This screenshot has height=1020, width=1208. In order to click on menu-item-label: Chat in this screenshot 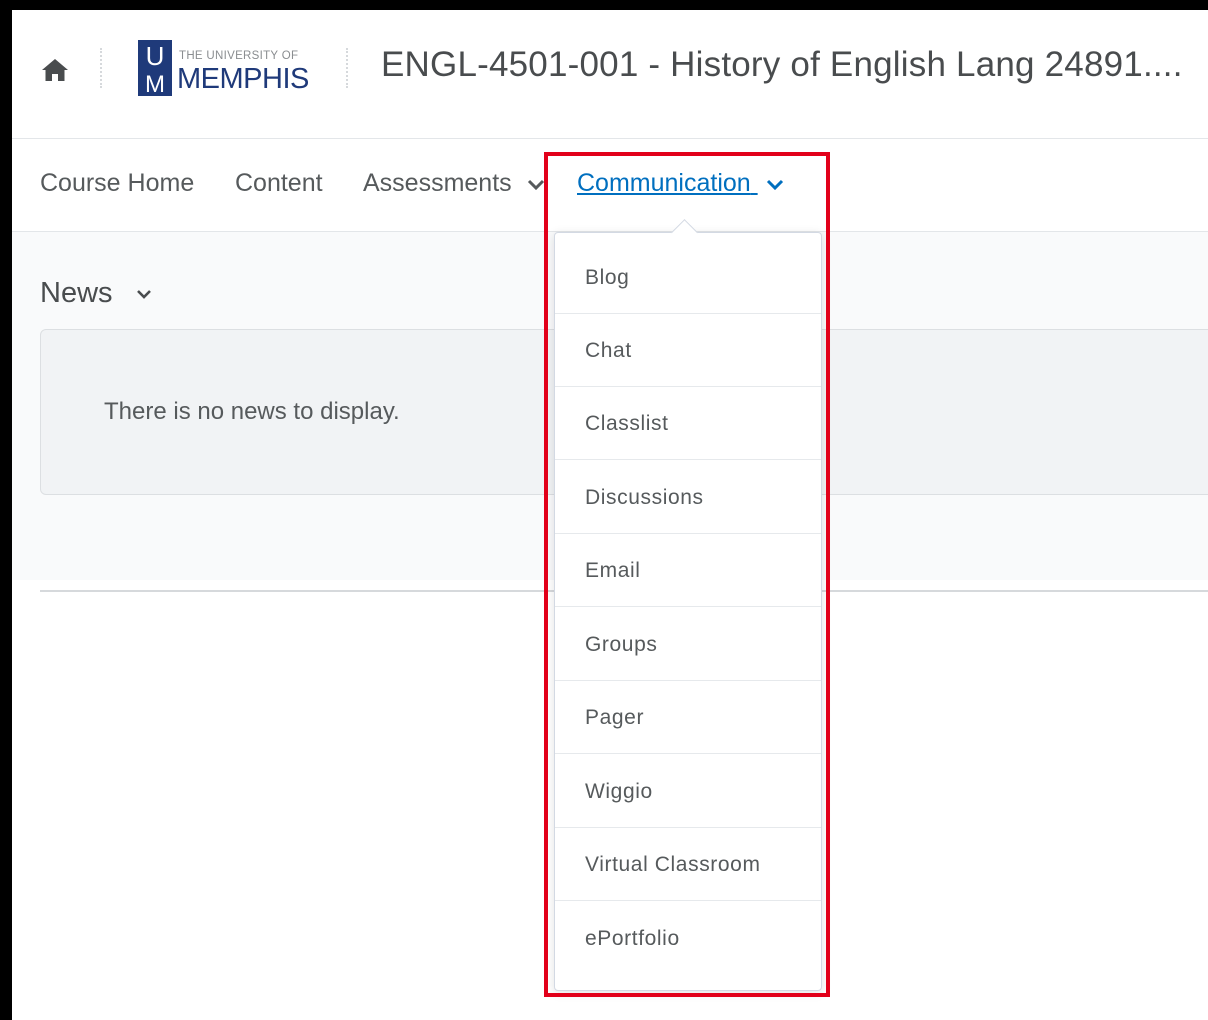, I will do `click(608, 350)`.